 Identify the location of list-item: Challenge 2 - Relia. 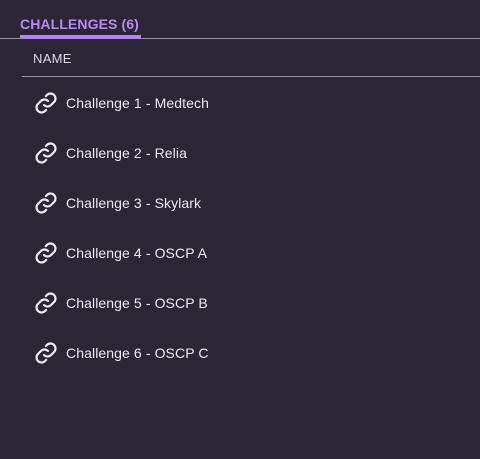
(251, 153).